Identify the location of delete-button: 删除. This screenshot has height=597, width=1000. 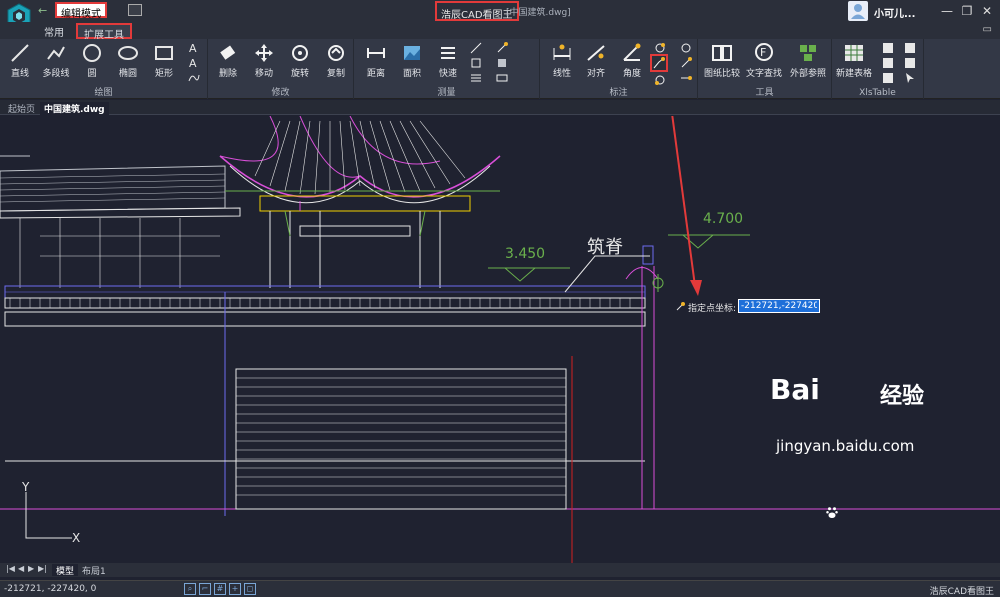
(228, 60).